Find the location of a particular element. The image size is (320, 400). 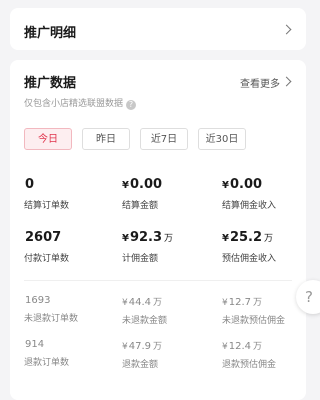

metric-estimated-commission: ¥25.2 万 预估佣金收入 is located at coordinates (249, 247).